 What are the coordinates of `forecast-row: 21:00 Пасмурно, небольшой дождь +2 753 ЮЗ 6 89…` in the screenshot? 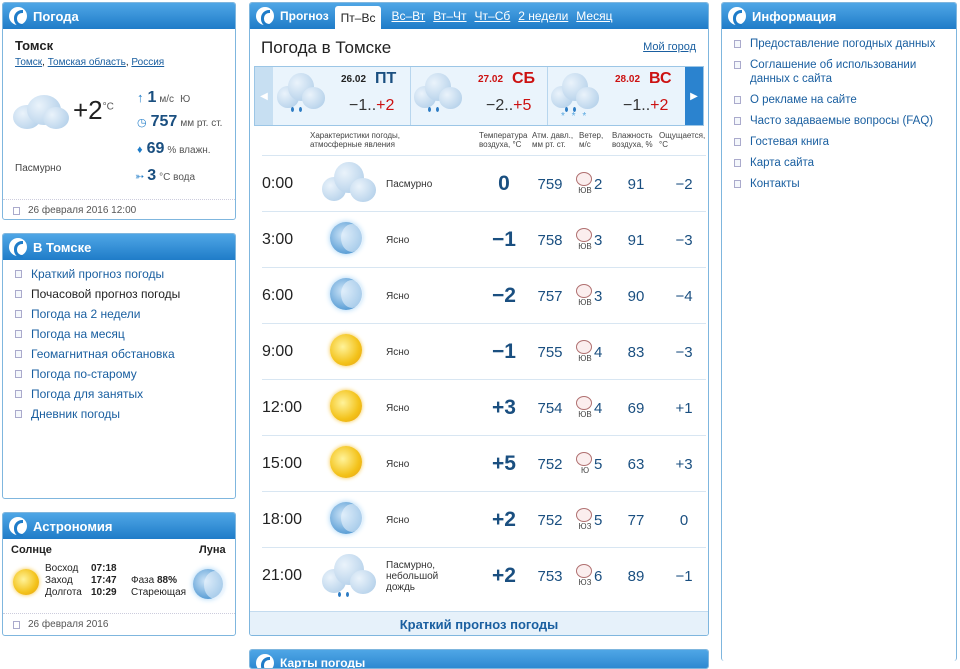 It's located at (484, 575).